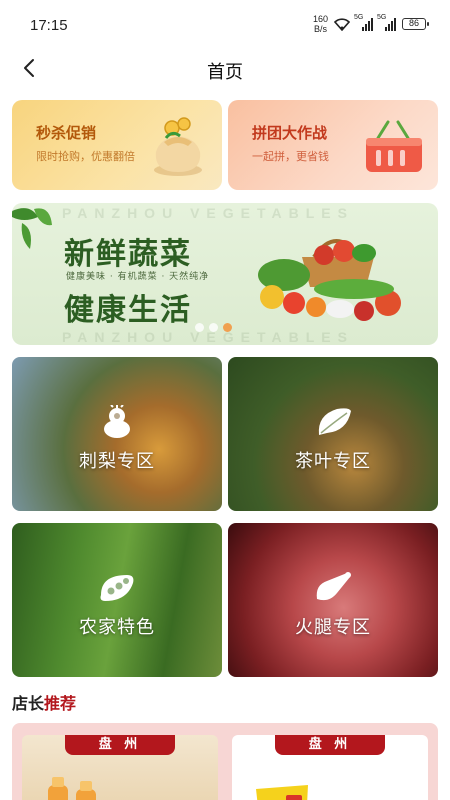 This screenshot has height=800, width=450. What do you see at coordinates (359, 17) in the screenshot?
I see `sim1-label: 5G` at bounding box center [359, 17].